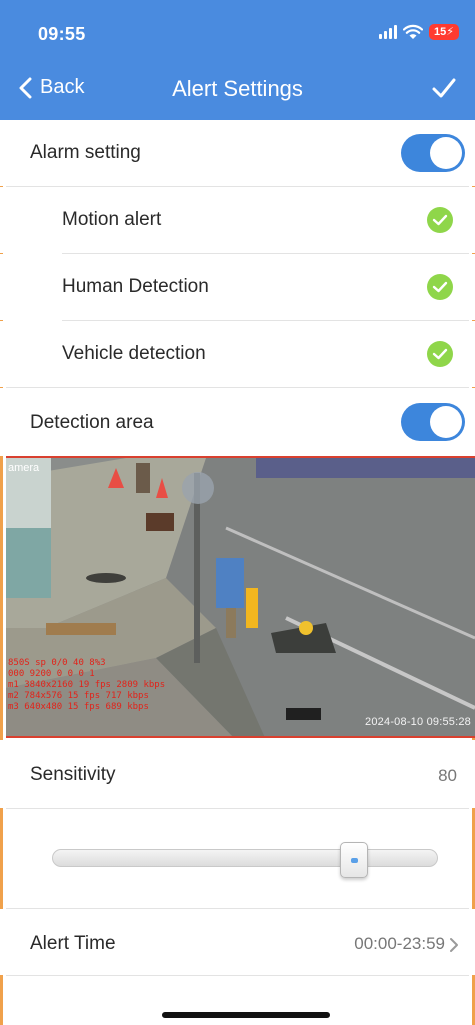 This screenshot has width=475, height=1025. What do you see at coordinates (78, 696) in the screenshot?
I see `camera-overlay-line: m2 784x576 15 fps 717 kbps` at bounding box center [78, 696].